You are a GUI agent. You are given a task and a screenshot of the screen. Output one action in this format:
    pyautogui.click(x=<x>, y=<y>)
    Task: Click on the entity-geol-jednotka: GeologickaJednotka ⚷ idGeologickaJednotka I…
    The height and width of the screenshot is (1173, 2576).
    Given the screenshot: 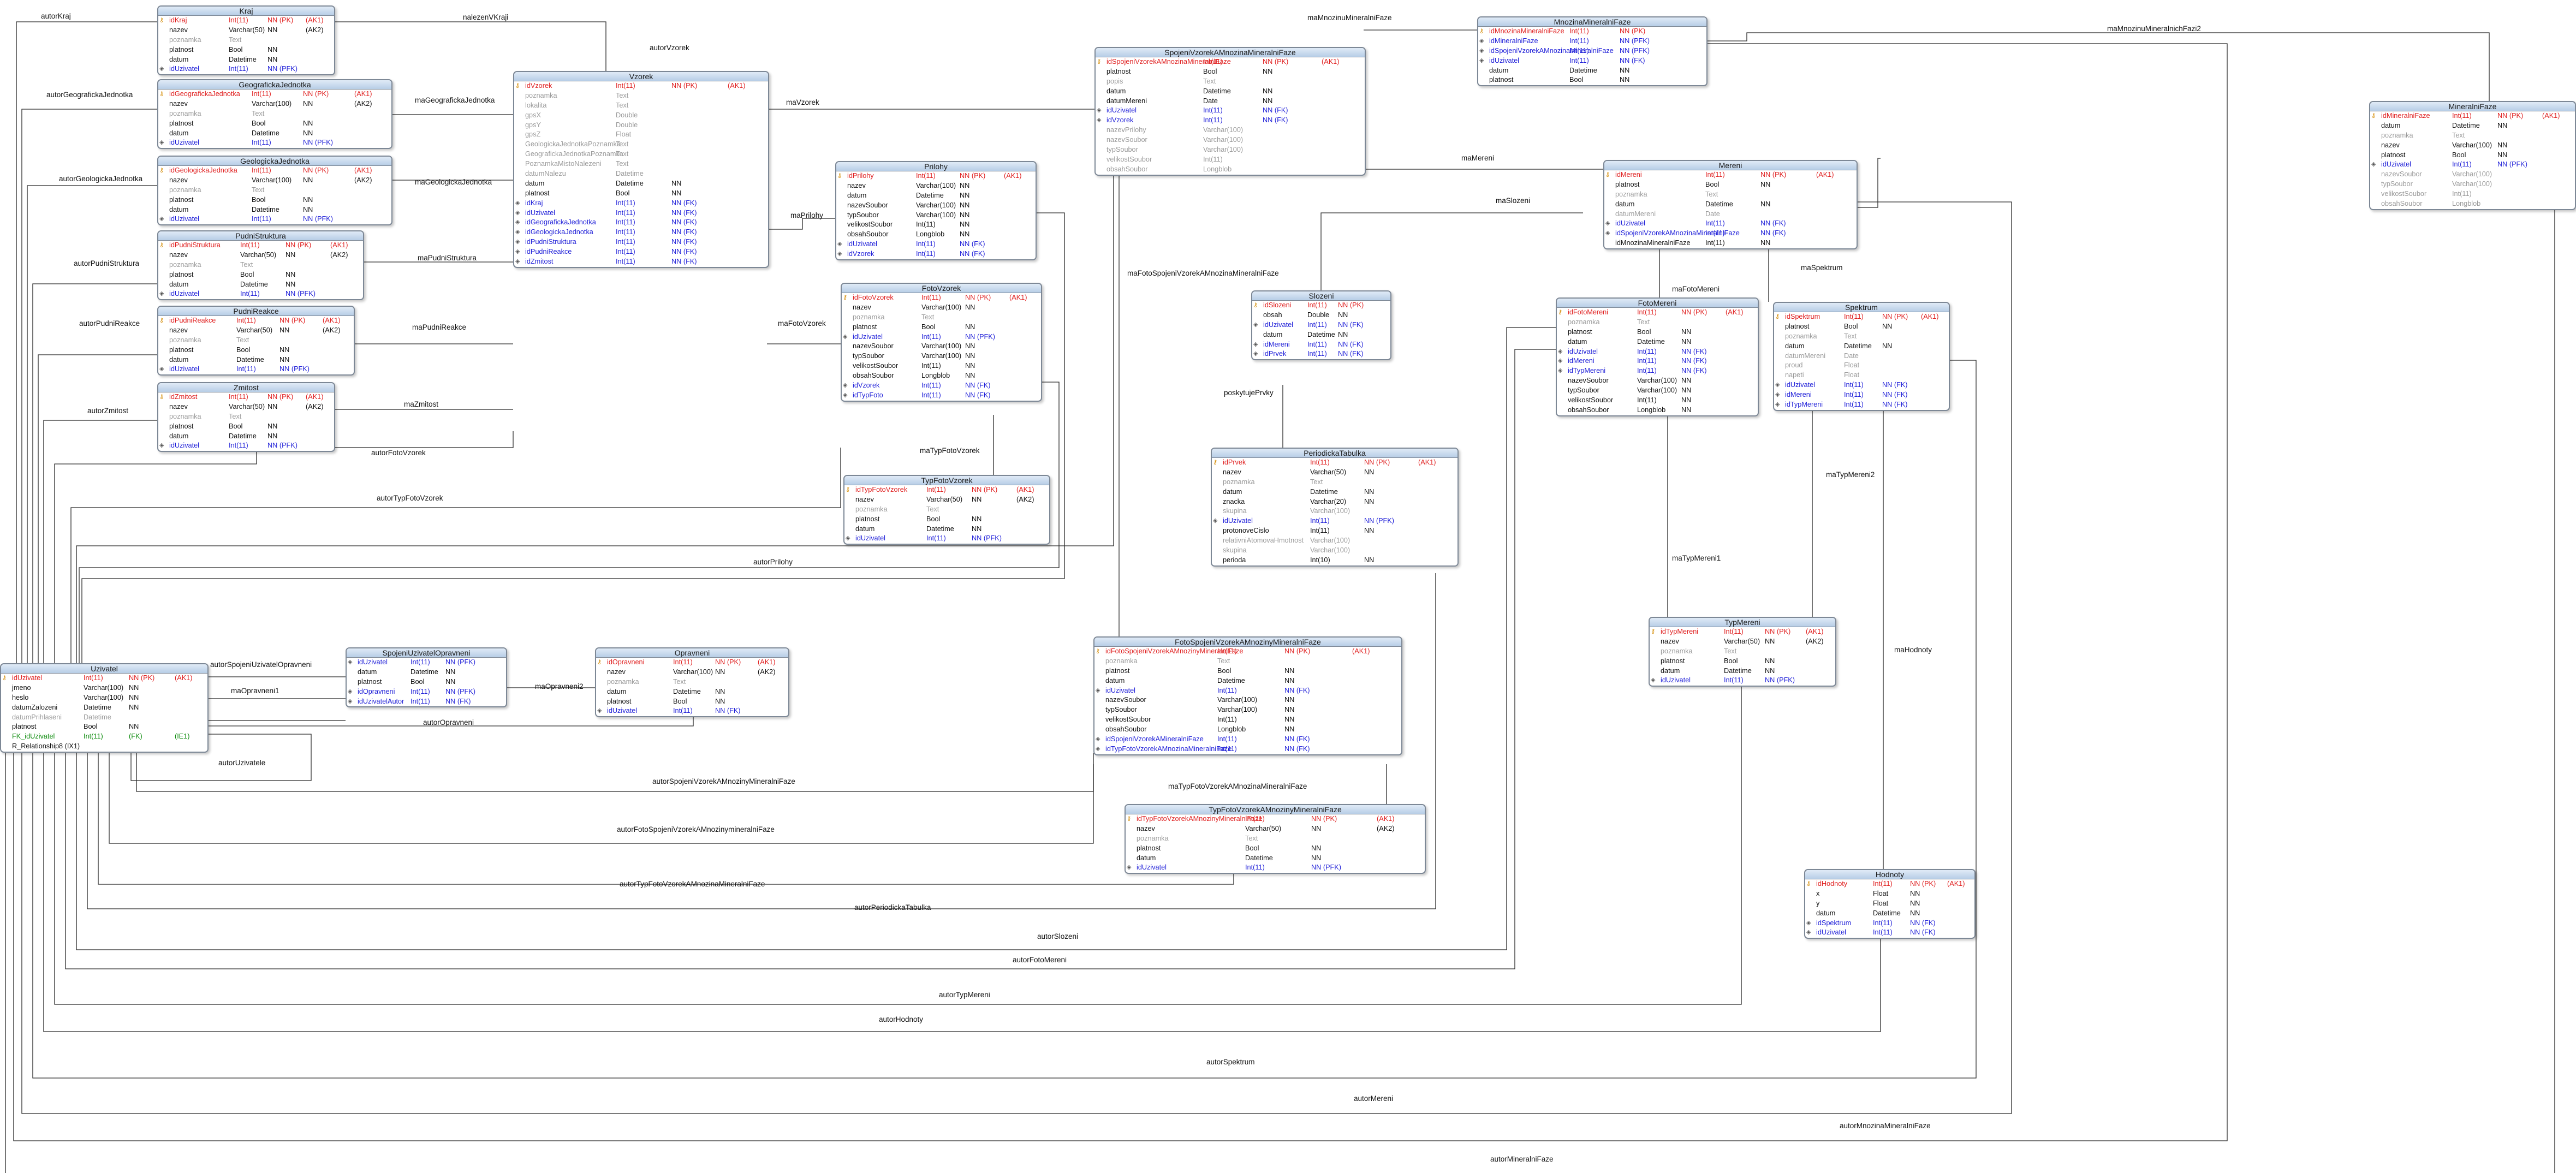 What is the action you would take?
    pyautogui.click(x=274, y=191)
    